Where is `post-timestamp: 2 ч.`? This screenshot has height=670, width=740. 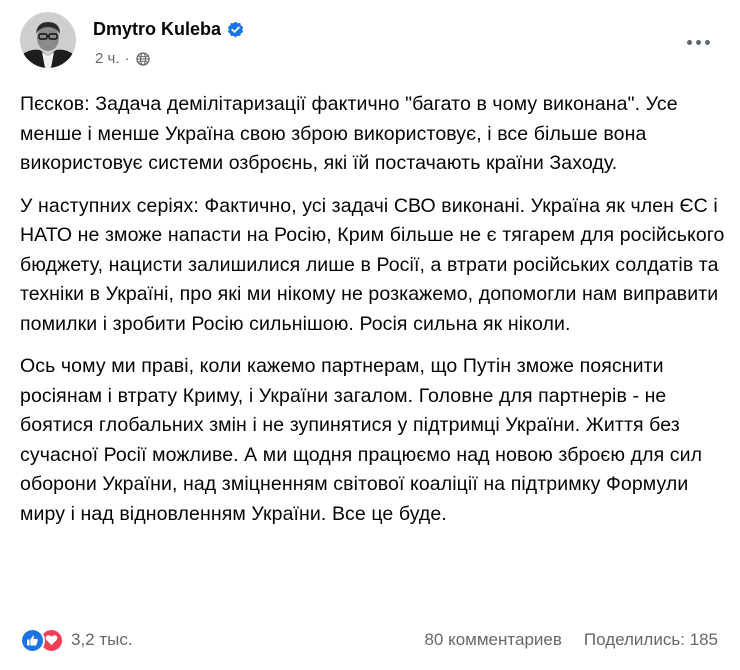 post-timestamp: 2 ч. is located at coordinates (107, 58).